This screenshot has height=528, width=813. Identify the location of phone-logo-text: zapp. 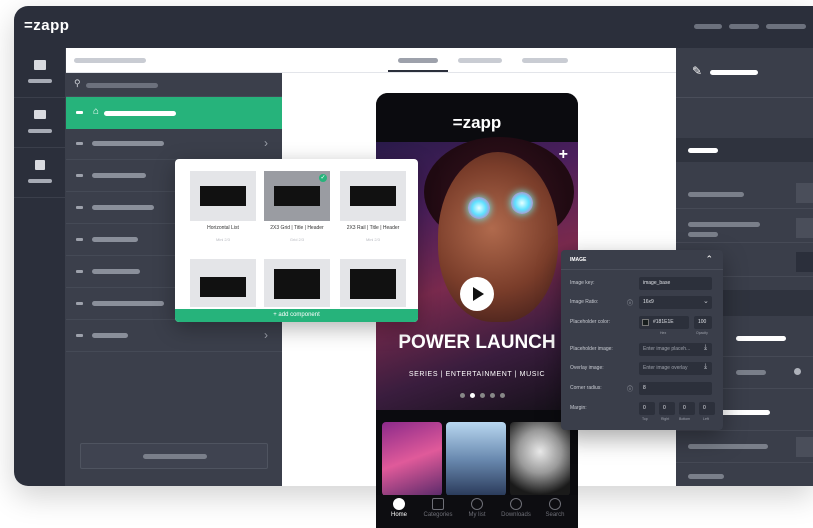
(482, 122).